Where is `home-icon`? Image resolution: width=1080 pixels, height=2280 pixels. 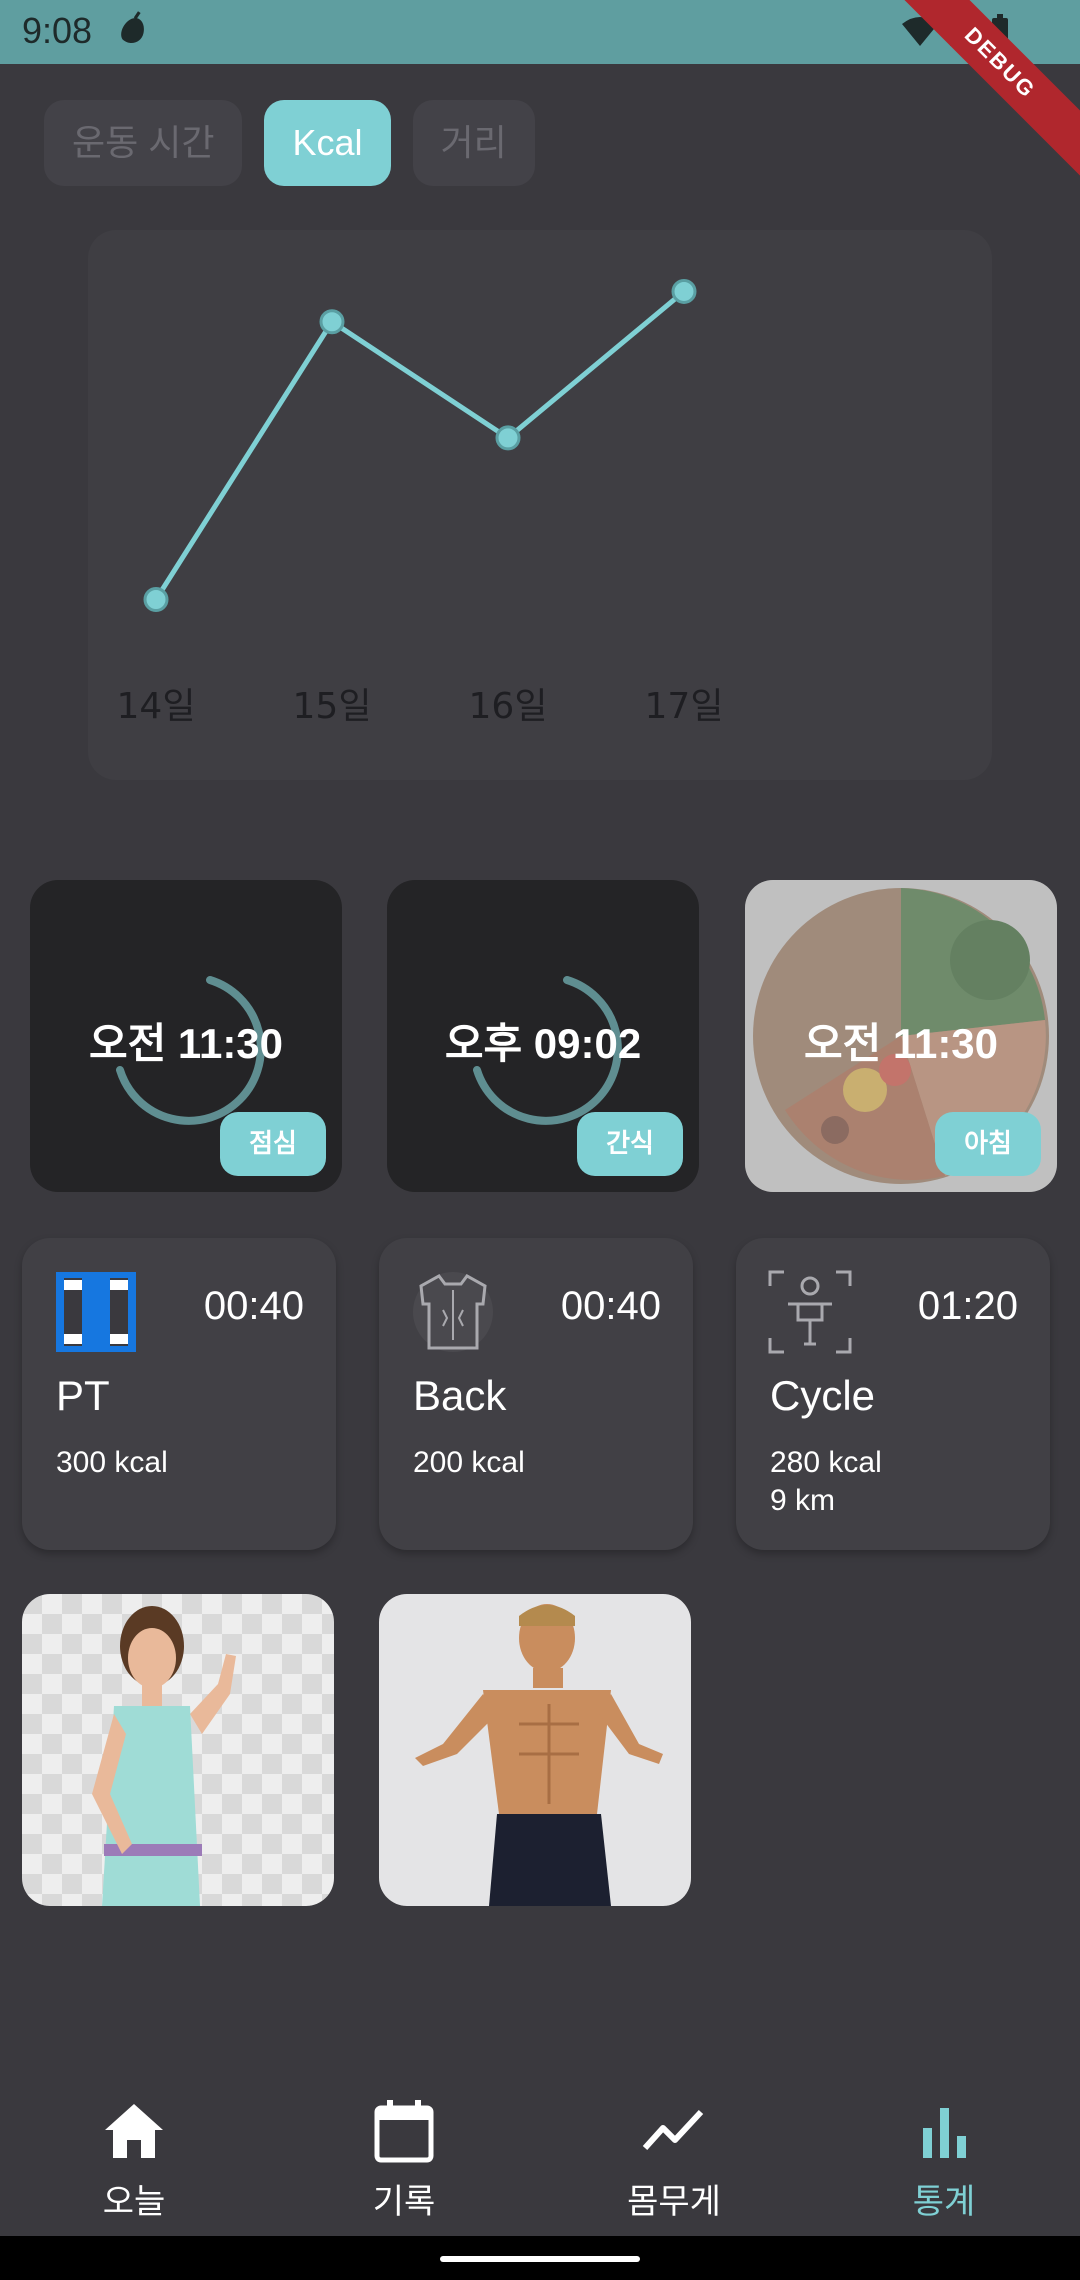
home-icon is located at coordinates (134, 2131).